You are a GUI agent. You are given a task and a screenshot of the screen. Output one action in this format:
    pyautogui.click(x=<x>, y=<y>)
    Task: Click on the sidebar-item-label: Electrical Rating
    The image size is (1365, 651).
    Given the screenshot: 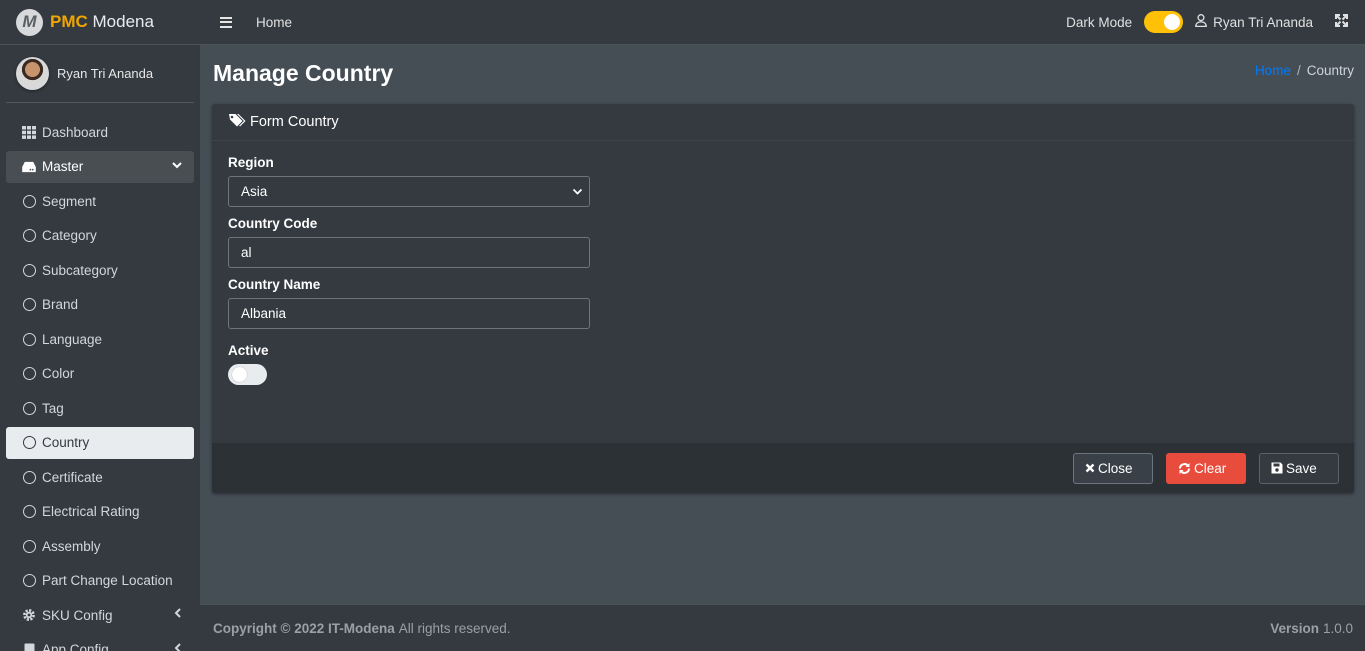 What is the action you would take?
    pyautogui.click(x=91, y=511)
    